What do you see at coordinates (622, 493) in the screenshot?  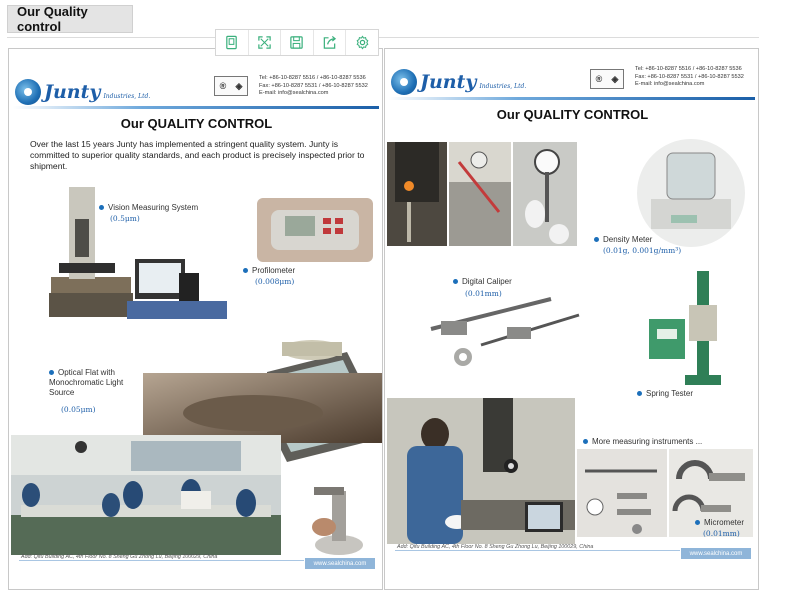 I see `measuring-tools-photo` at bounding box center [622, 493].